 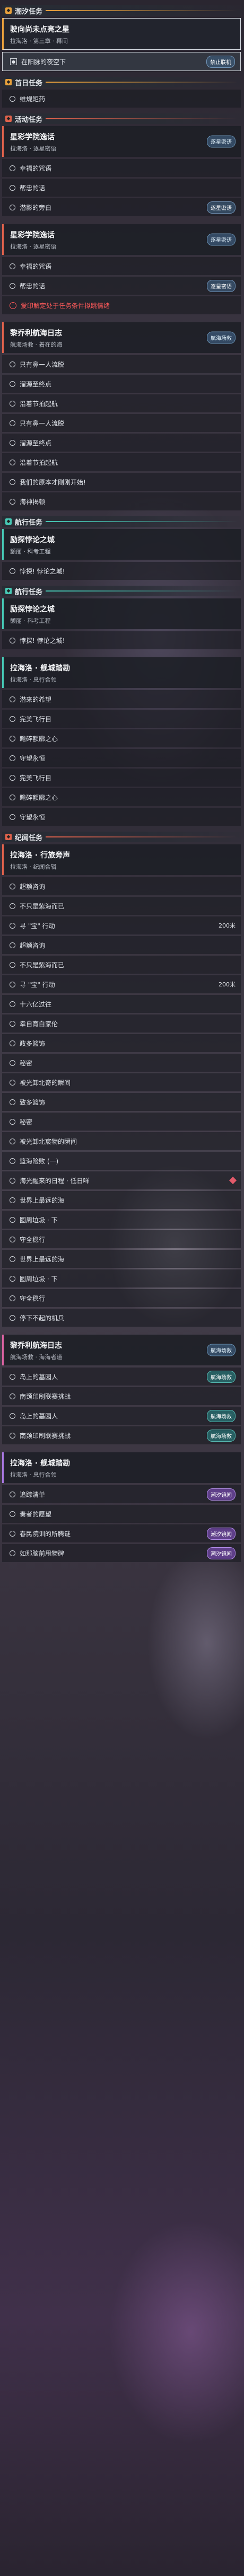 What do you see at coordinates (33, 540) in the screenshot?
I see `quest-title: 励探悖论之城` at bounding box center [33, 540].